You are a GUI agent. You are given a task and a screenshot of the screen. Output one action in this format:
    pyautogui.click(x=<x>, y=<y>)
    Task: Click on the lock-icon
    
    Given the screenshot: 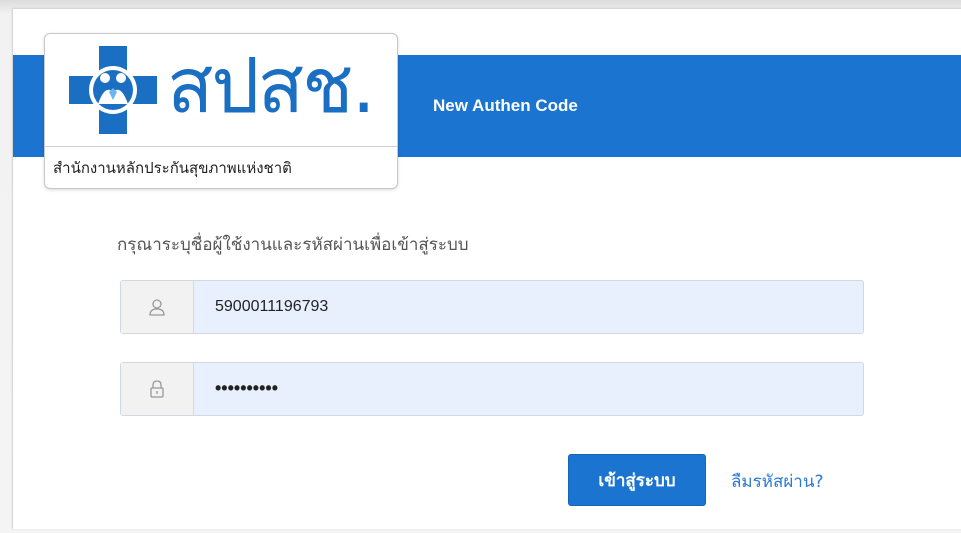 What is the action you would take?
    pyautogui.click(x=157, y=389)
    